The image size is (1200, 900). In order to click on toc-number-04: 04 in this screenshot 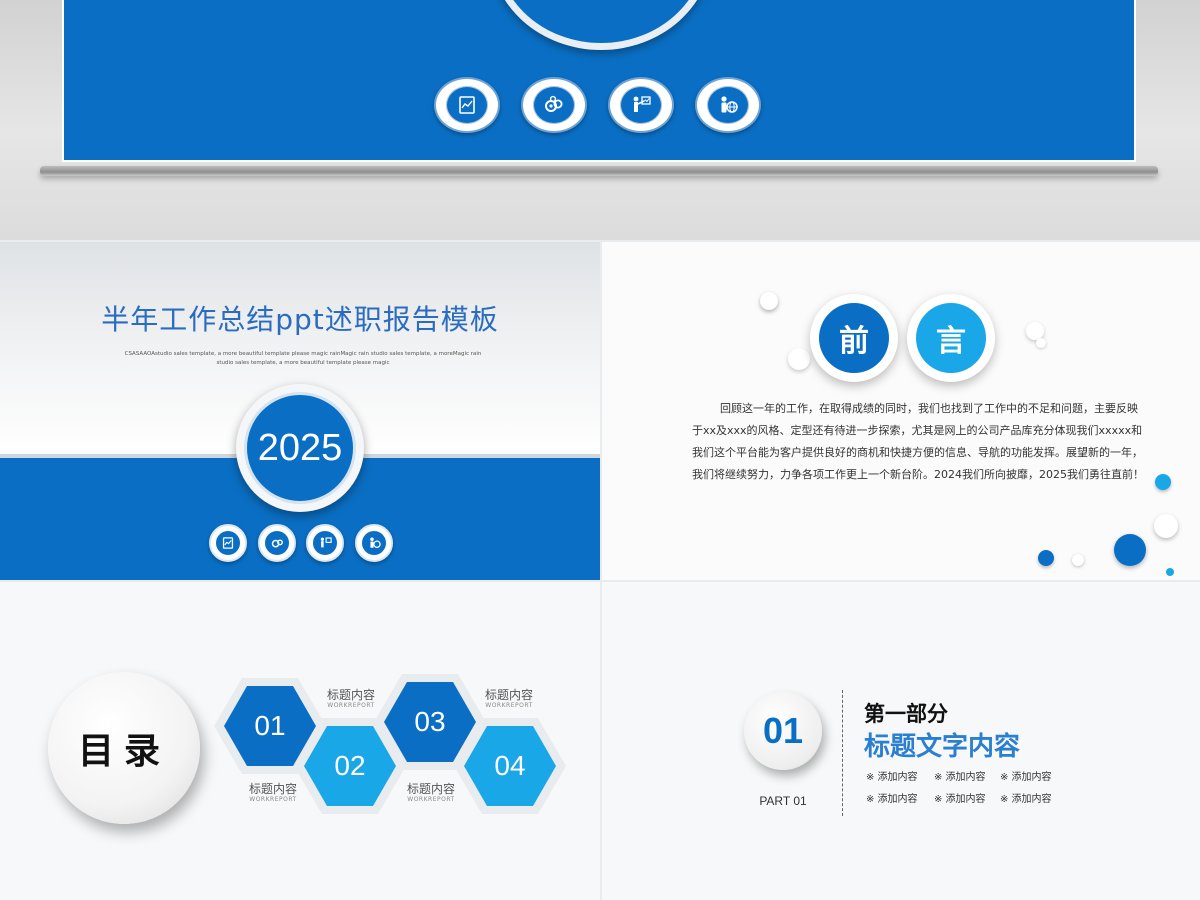, I will do `click(510, 766)`.